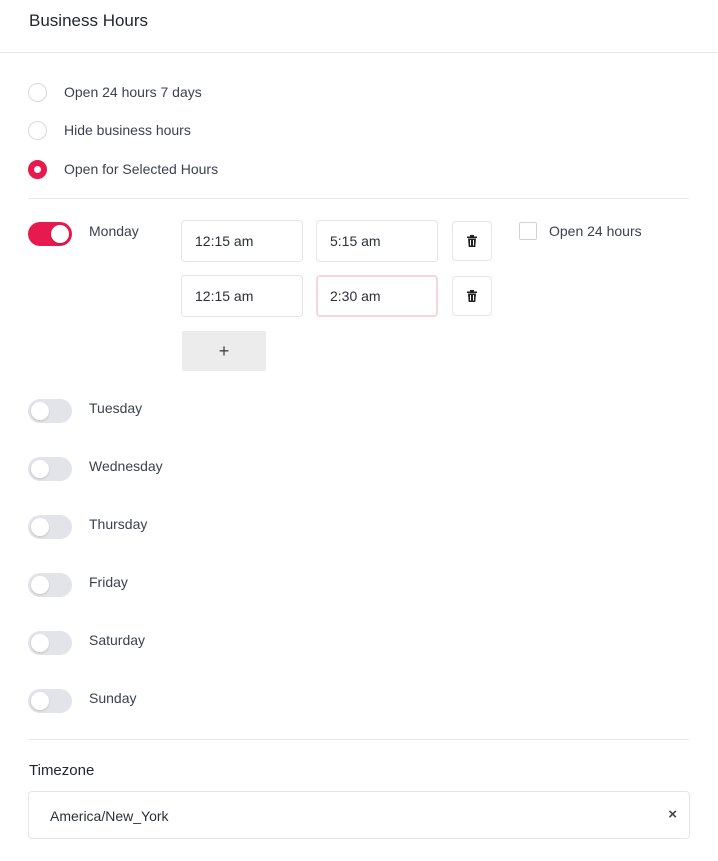 The height and width of the screenshot is (861, 718). What do you see at coordinates (116, 408) in the screenshot?
I see `day-label-tuesday: Tuesday` at bounding box center [116, 408].